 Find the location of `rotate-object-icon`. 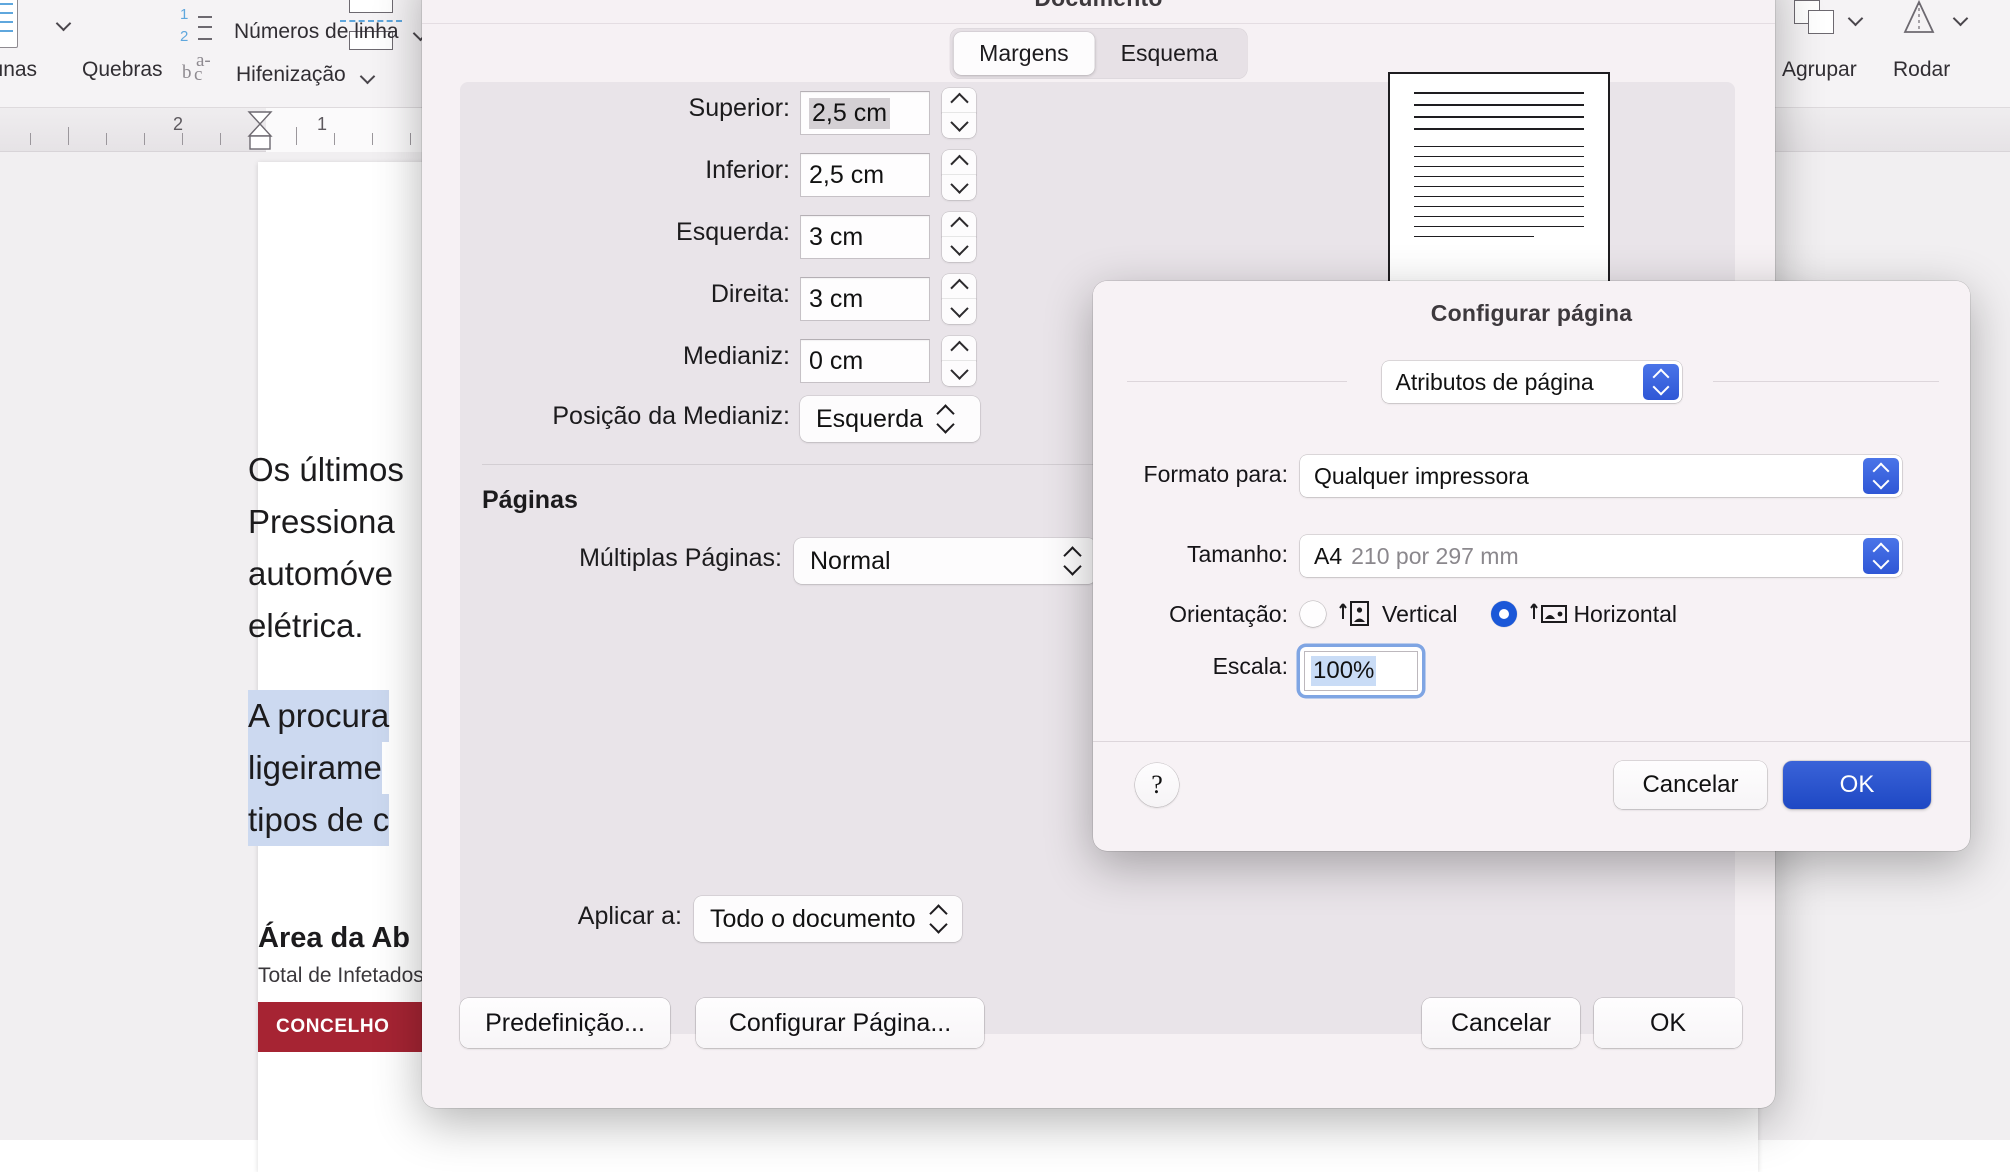

rotate-object-icon is located at coordinates (1919, 19).